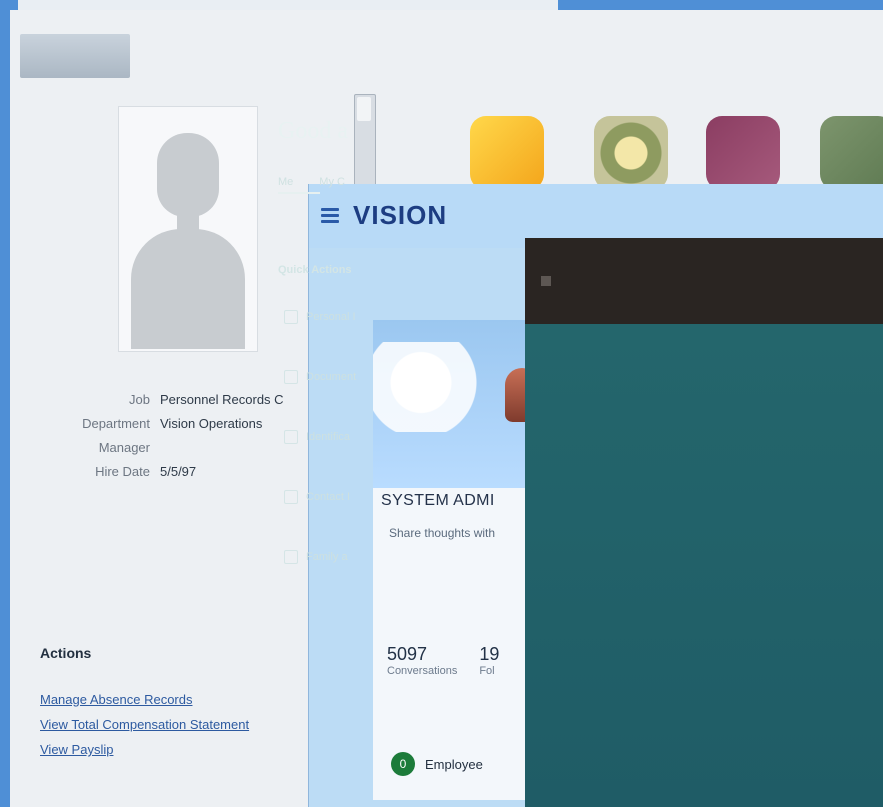 The height and width of the screenshot is (807, 883). Describe the element at coordinates (332, 182) in the screenshot. I see `tab-my-c: My C` at that location.